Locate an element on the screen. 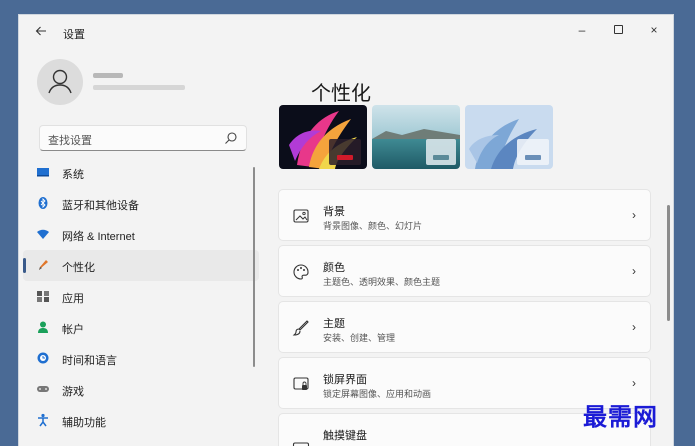 The width and height of the screenshot is (695, 446). palette-icon is located at coordinates (301, 272).